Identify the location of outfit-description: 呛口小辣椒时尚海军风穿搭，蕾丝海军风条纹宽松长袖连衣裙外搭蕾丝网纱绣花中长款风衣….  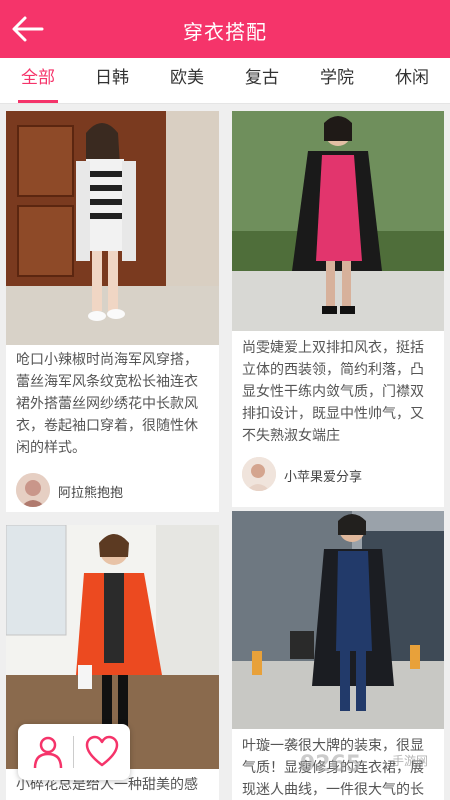
(107, 404).